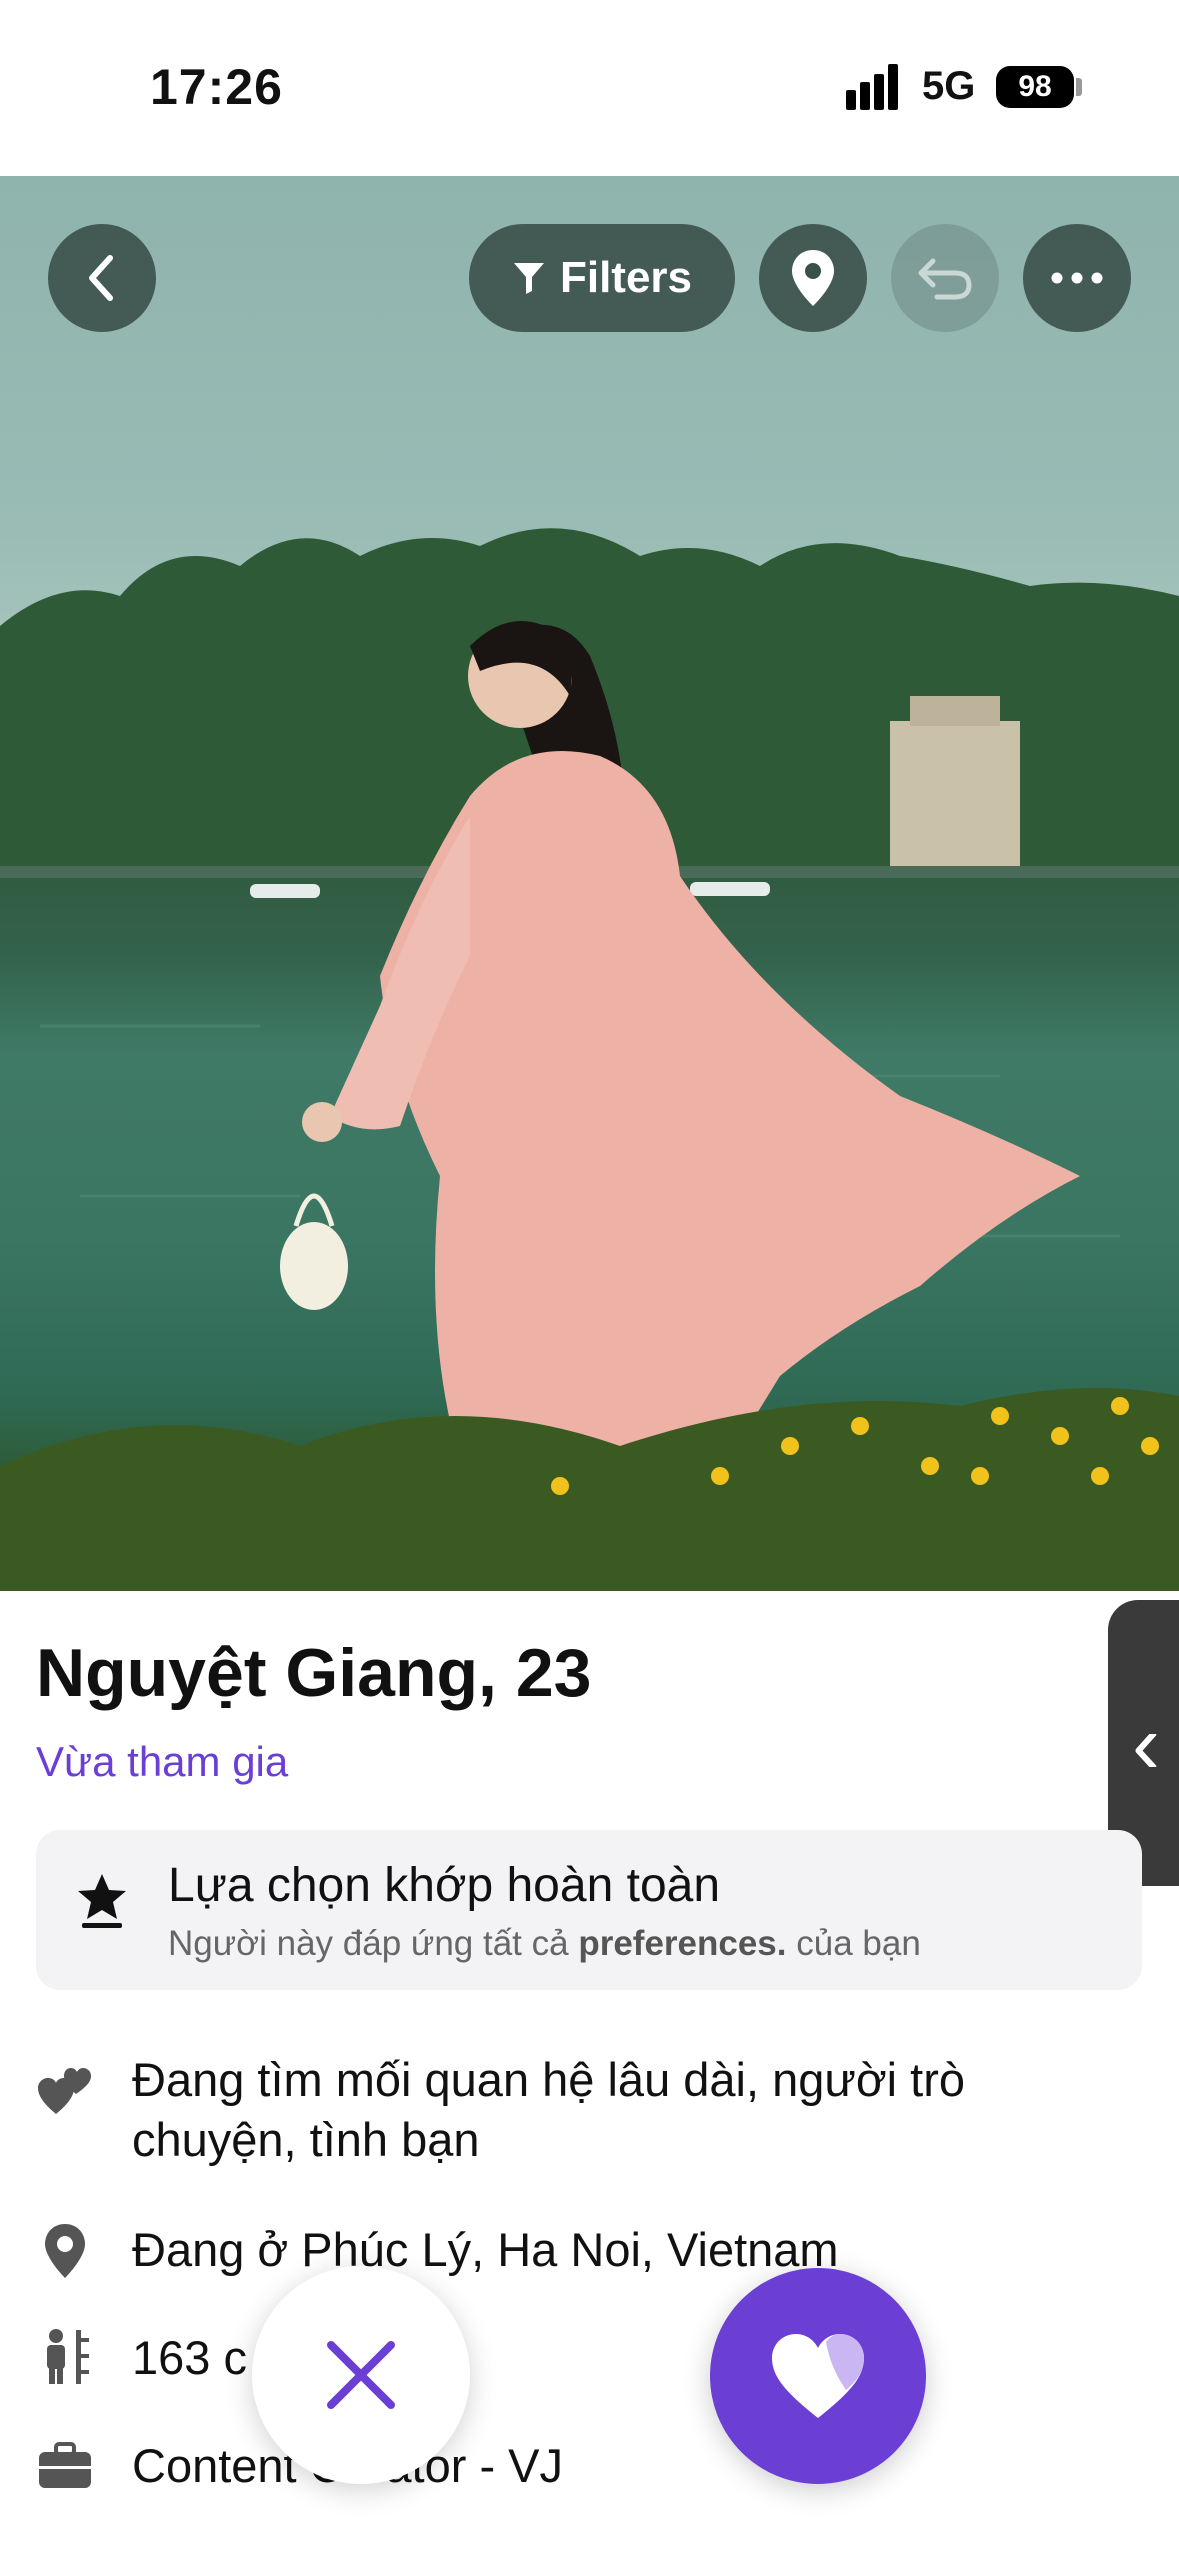 The height and width of the screenshot is (2556, 1179). I want to click on filter-icon, so click(528, 278).